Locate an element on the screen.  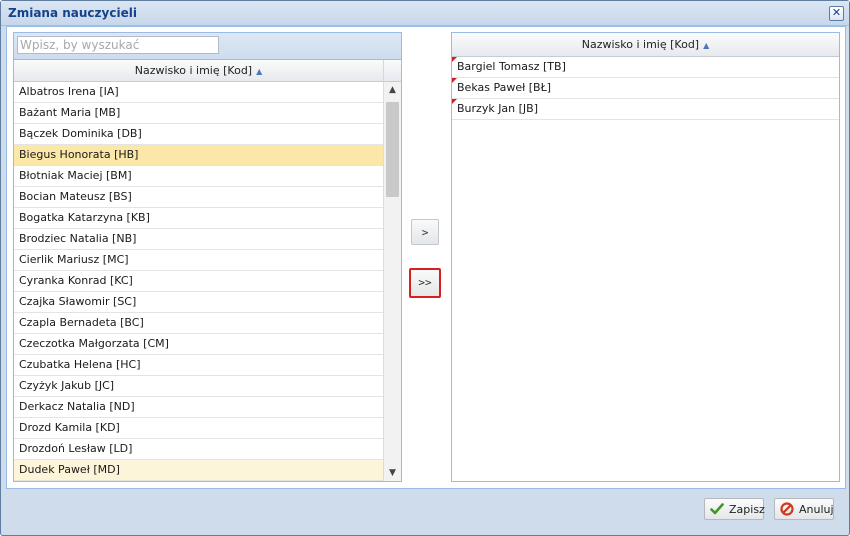
list-item: Bekas Paweł [BŁ] is located at coordinates (645, 88).